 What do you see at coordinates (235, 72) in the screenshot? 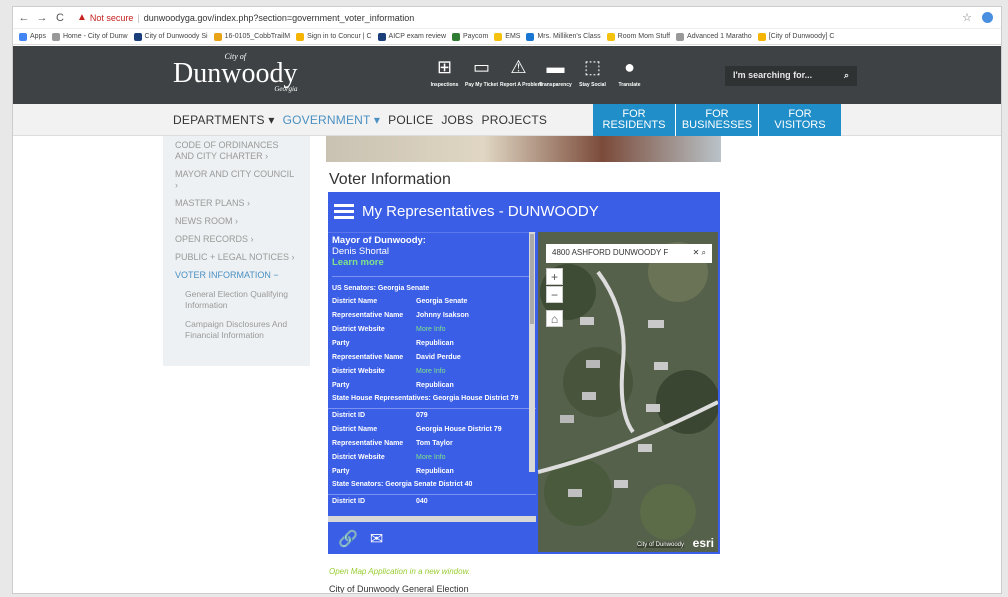
I see `site-logo: City of Dunwoody Georgia` at bounding box center [235, 72].